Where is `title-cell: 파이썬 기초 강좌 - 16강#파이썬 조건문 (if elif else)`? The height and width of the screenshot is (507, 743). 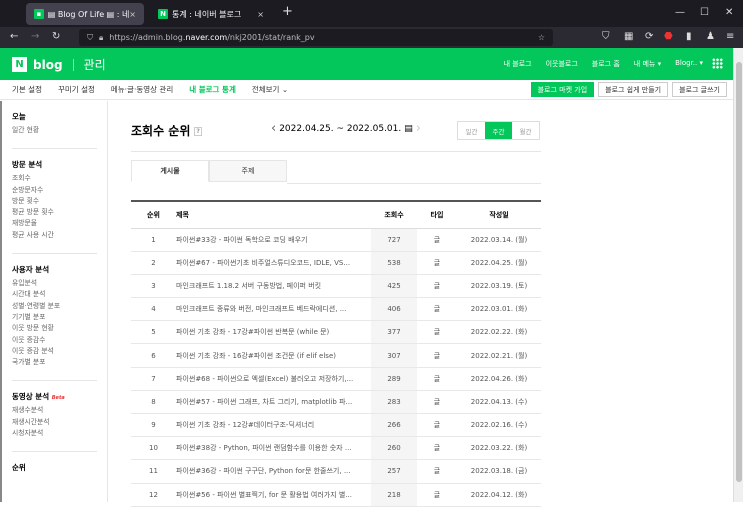
title-cell: 파이썬 기초 강좌 - 16강#파이썬 조건문 (if elif else) is located at coordinates (273, 355).